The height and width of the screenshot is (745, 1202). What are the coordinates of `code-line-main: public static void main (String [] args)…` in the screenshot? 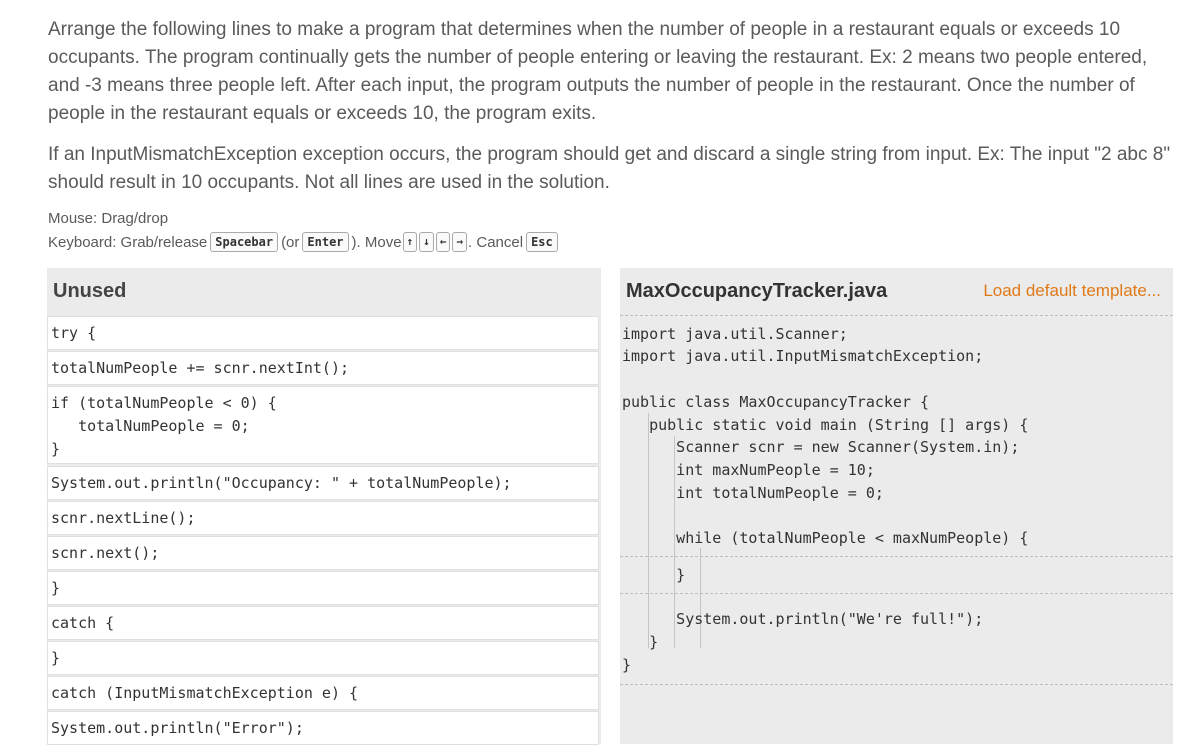 It's located at (825, 425).